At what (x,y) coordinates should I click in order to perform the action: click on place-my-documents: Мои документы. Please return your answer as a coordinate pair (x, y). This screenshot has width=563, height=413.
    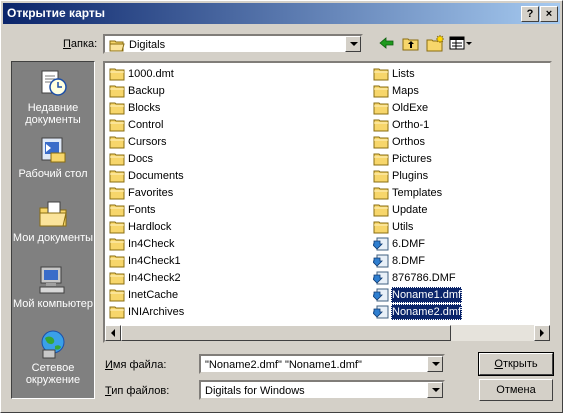
    Looking at the image, I should click on (53, 221).